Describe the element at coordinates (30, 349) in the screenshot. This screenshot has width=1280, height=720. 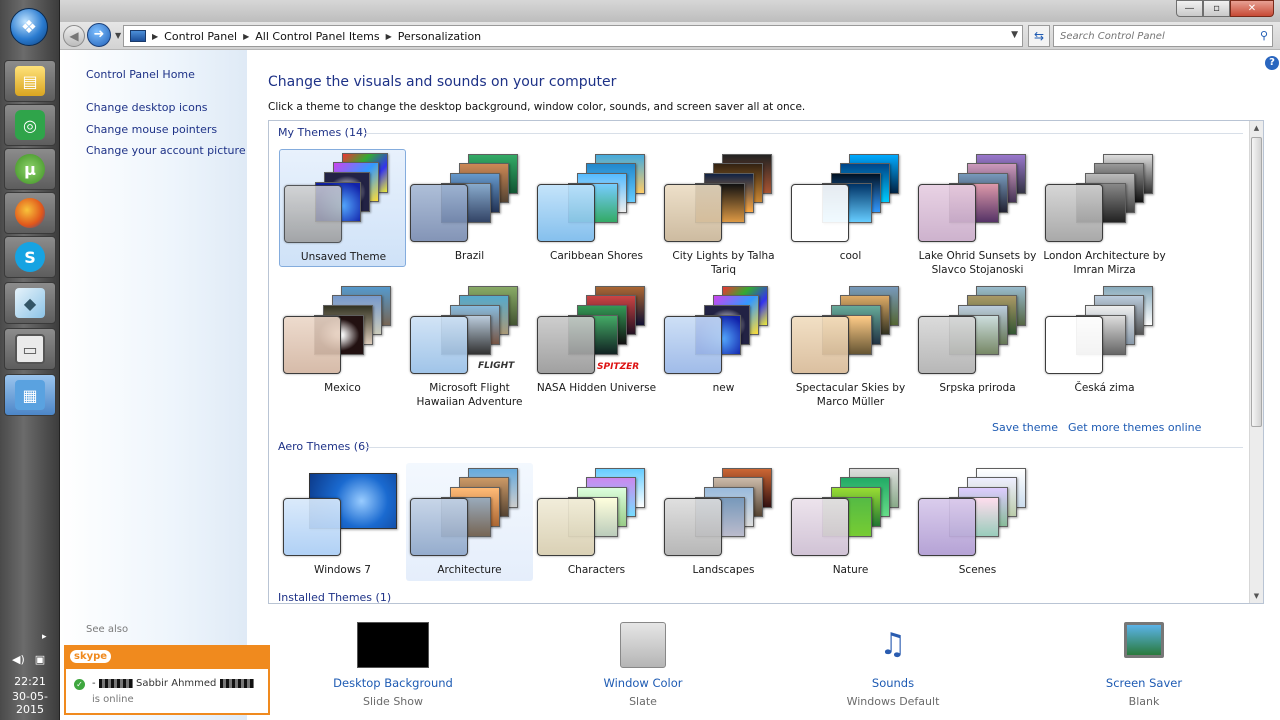
I see `taskbar-window: ▭` at that location.